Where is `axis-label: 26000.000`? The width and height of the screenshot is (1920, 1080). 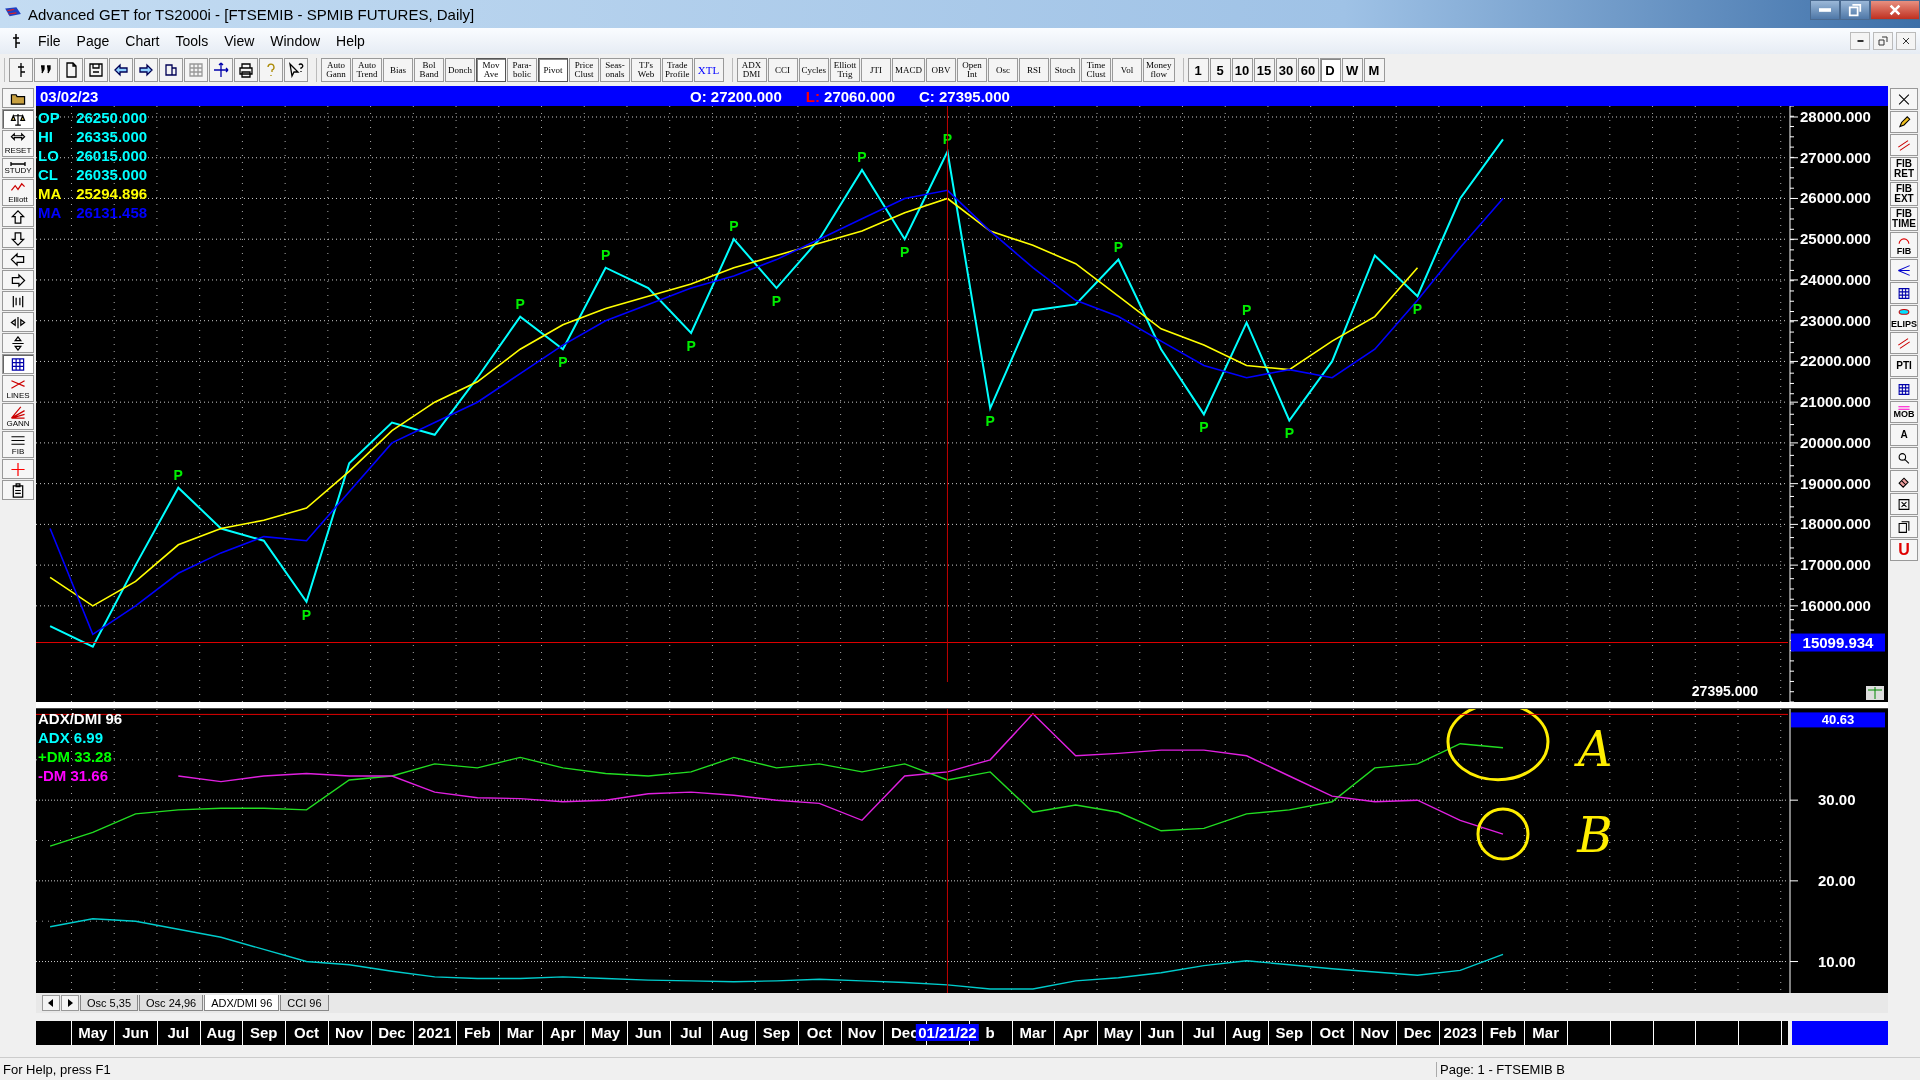 axis-label: 26000.000 is located at coordinates (1835, 198).